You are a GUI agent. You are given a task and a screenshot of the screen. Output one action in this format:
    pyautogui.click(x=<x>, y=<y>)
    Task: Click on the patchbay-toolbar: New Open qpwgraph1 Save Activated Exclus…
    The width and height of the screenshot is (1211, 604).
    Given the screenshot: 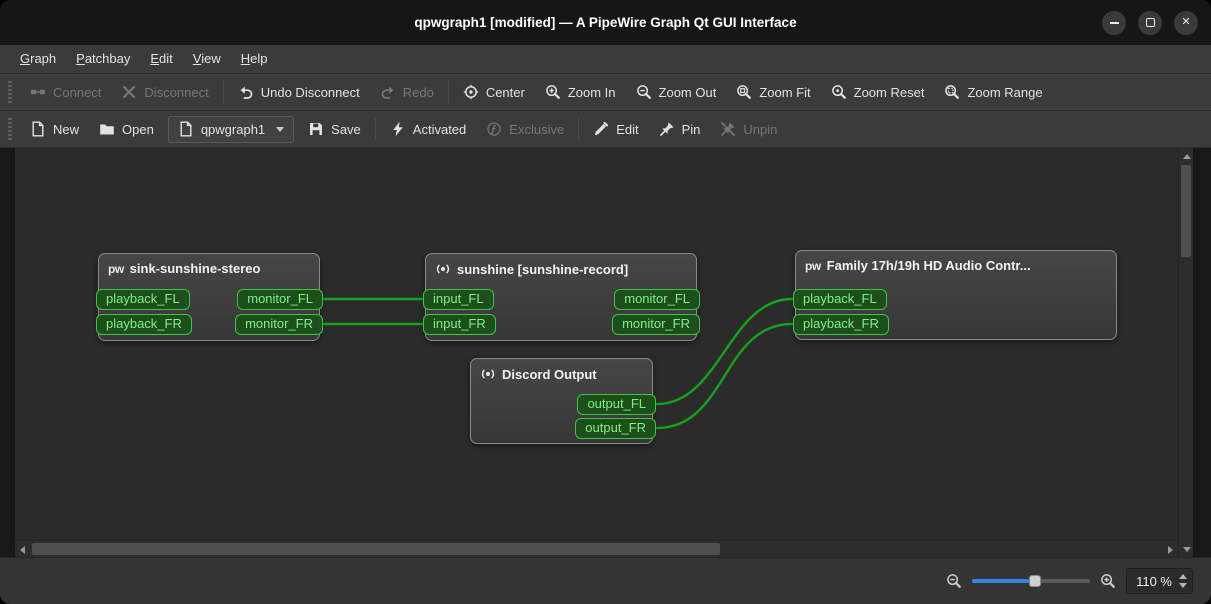 What is the action you would take?
    pyautogui.click(x=605, y=129)
    